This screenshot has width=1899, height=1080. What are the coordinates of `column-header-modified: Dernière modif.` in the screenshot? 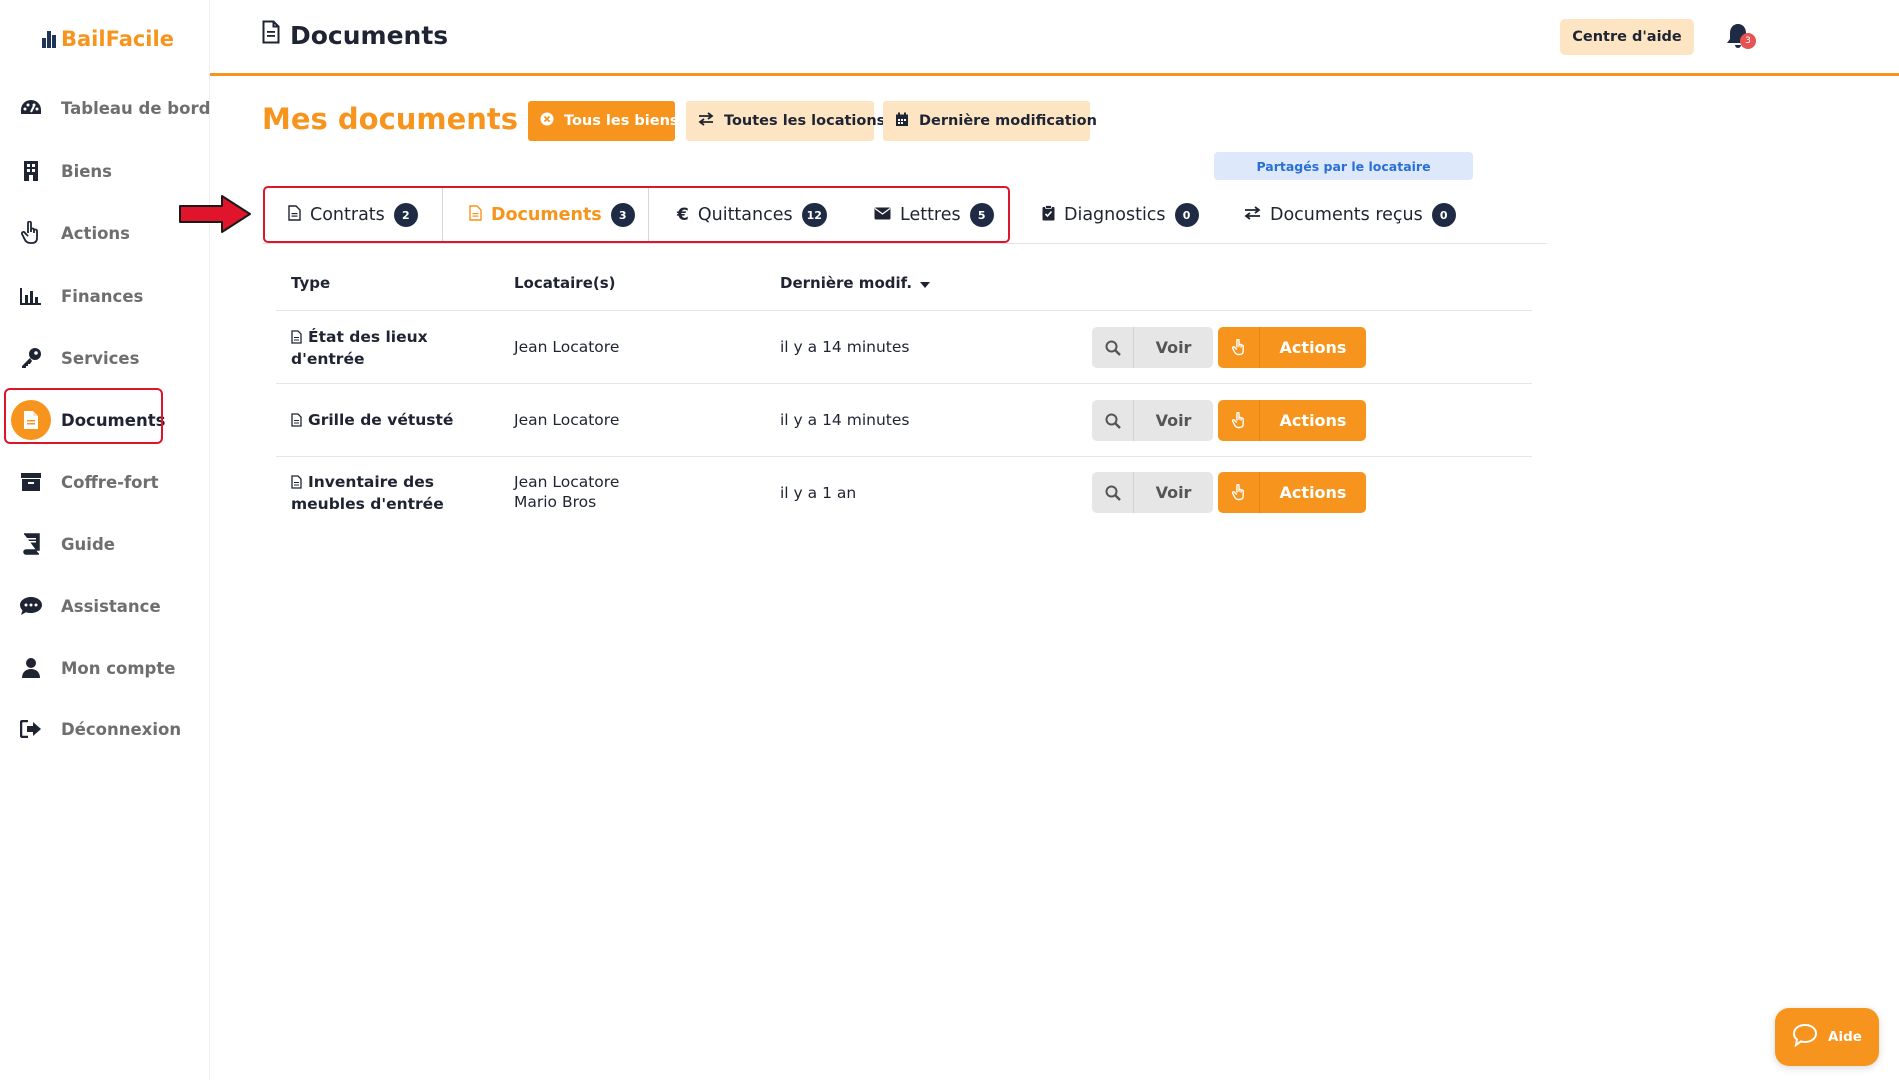 It's located at (855, 283).